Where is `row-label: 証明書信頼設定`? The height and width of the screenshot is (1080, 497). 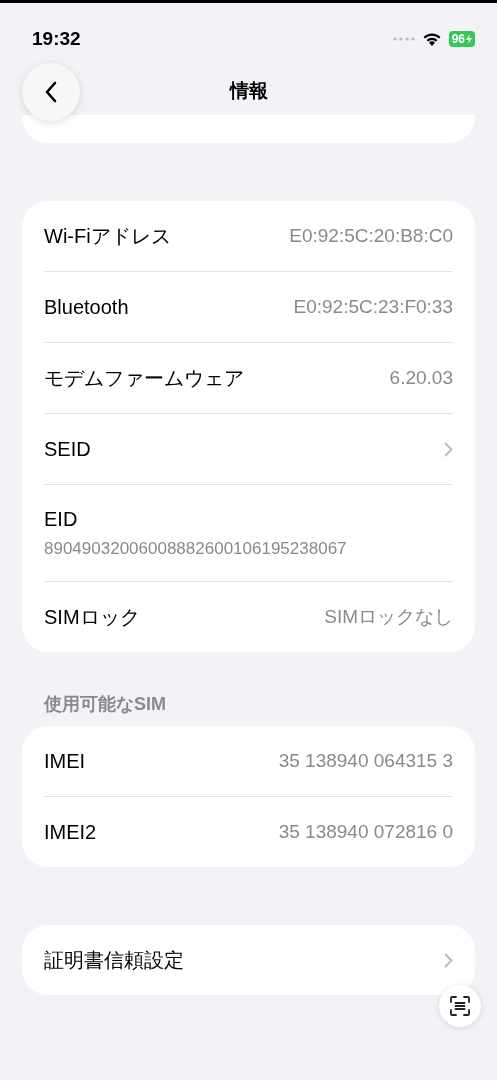
row-label: 証明書信頼設定 is located at coordinates (114, 960).